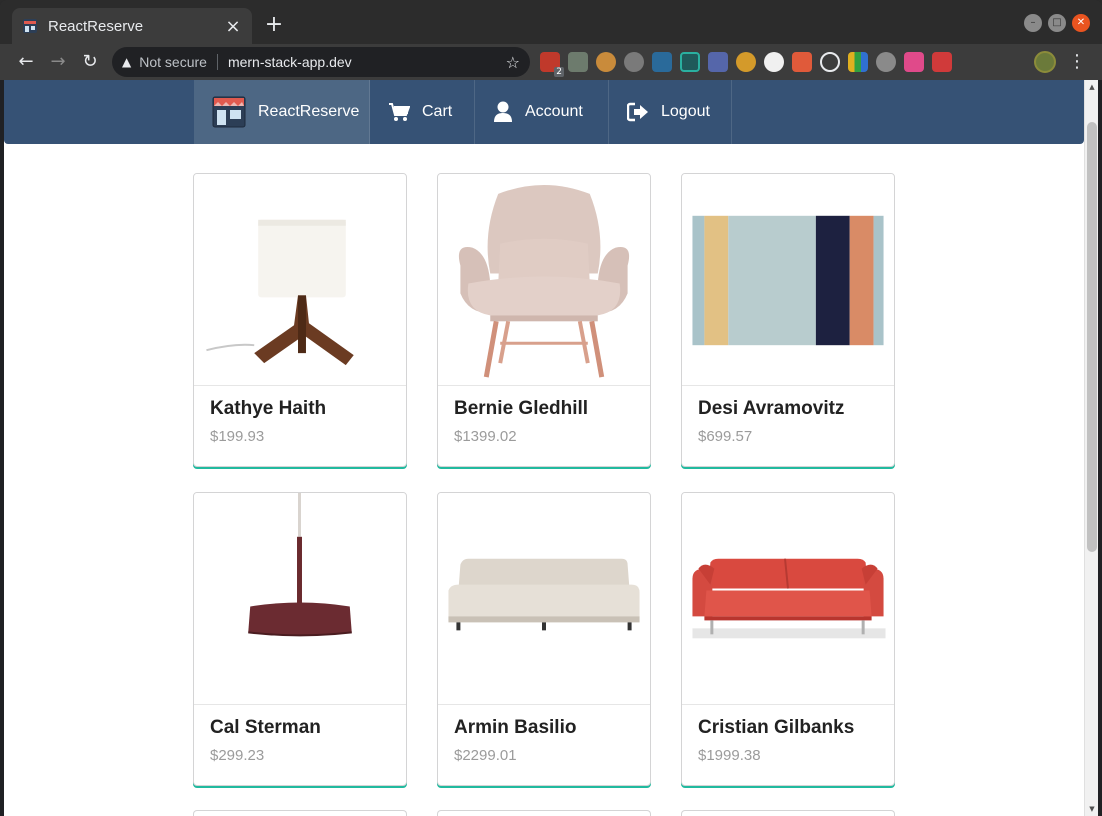  What do you see at coordinates (58, 62) in the screenshot?
I see `forward-button: →` at bounding box center [58, 62].